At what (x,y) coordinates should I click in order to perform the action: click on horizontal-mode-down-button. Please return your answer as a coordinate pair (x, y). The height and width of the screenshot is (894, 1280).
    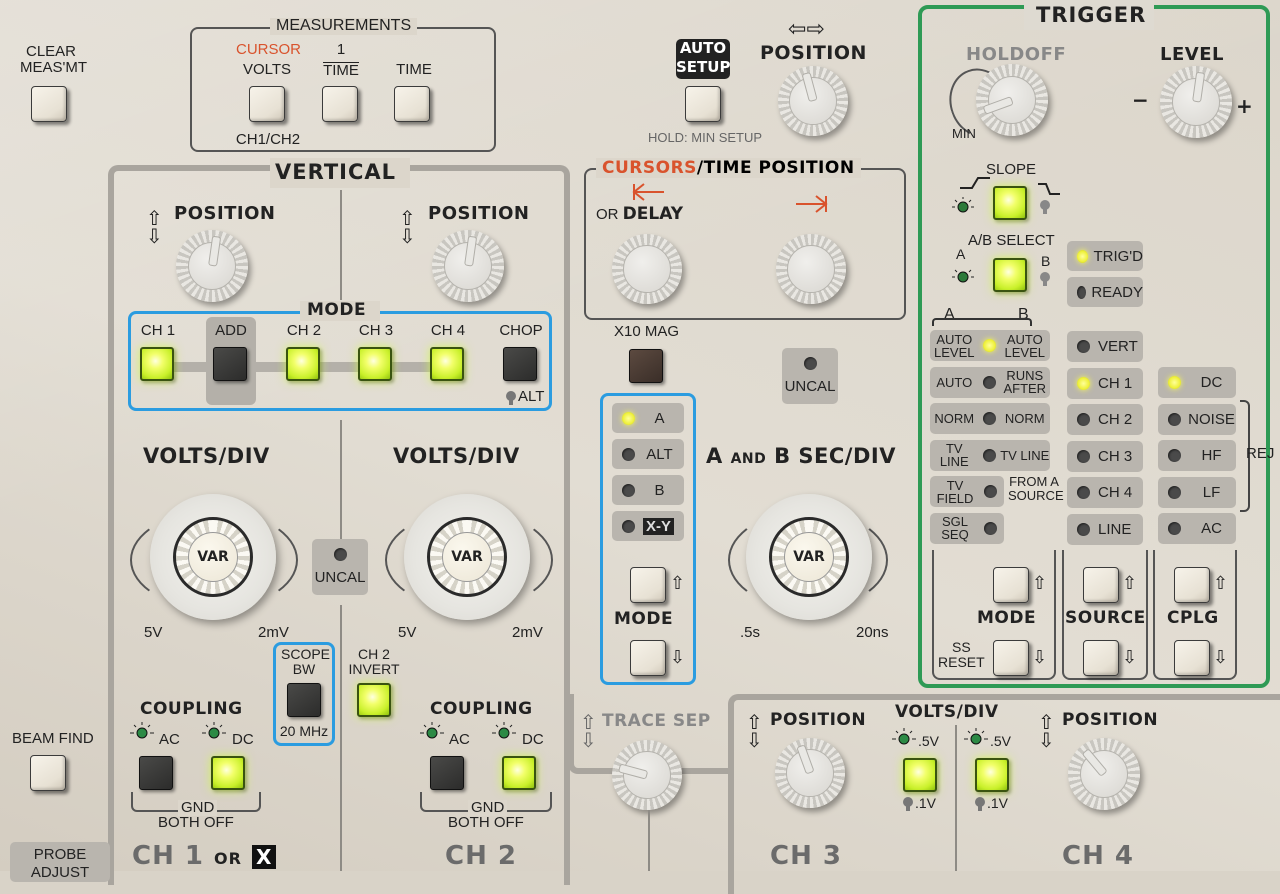
    Looking at the image, I should click on (648, 658).